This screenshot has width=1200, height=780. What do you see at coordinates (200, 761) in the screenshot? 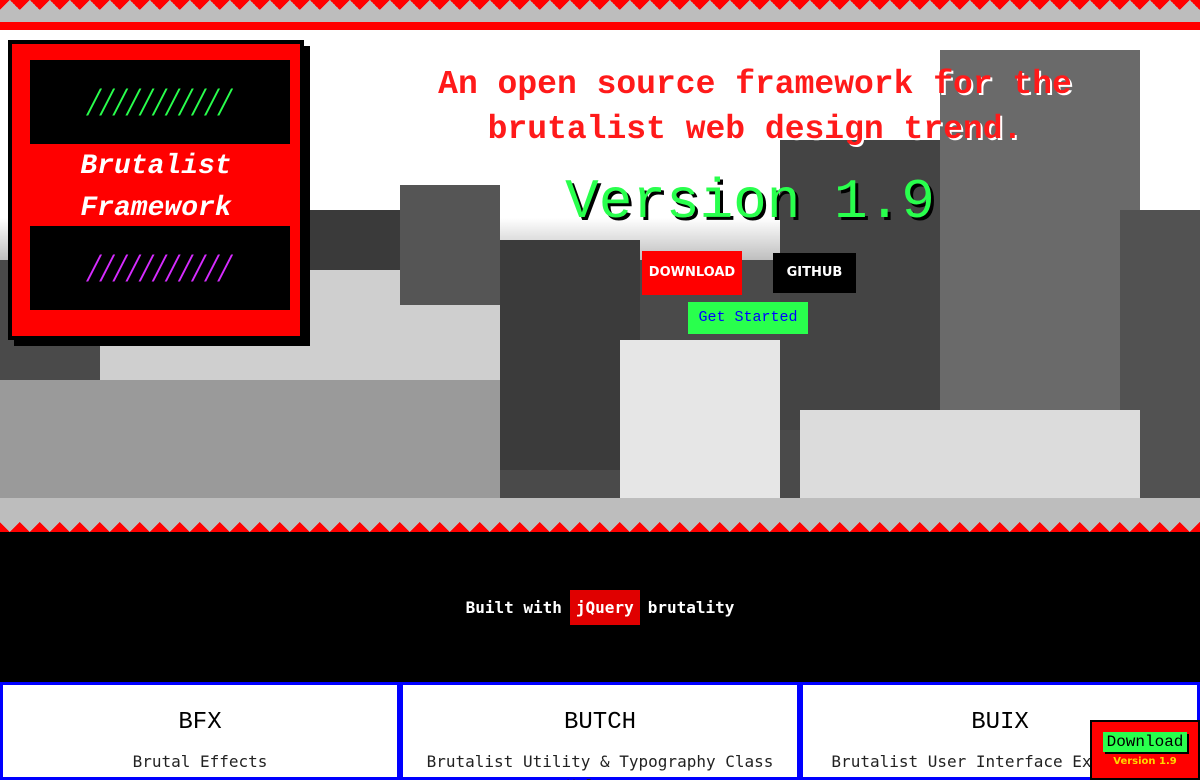
I see `card-subtitle: Brutal Effects` at bounding box center [200, 761].